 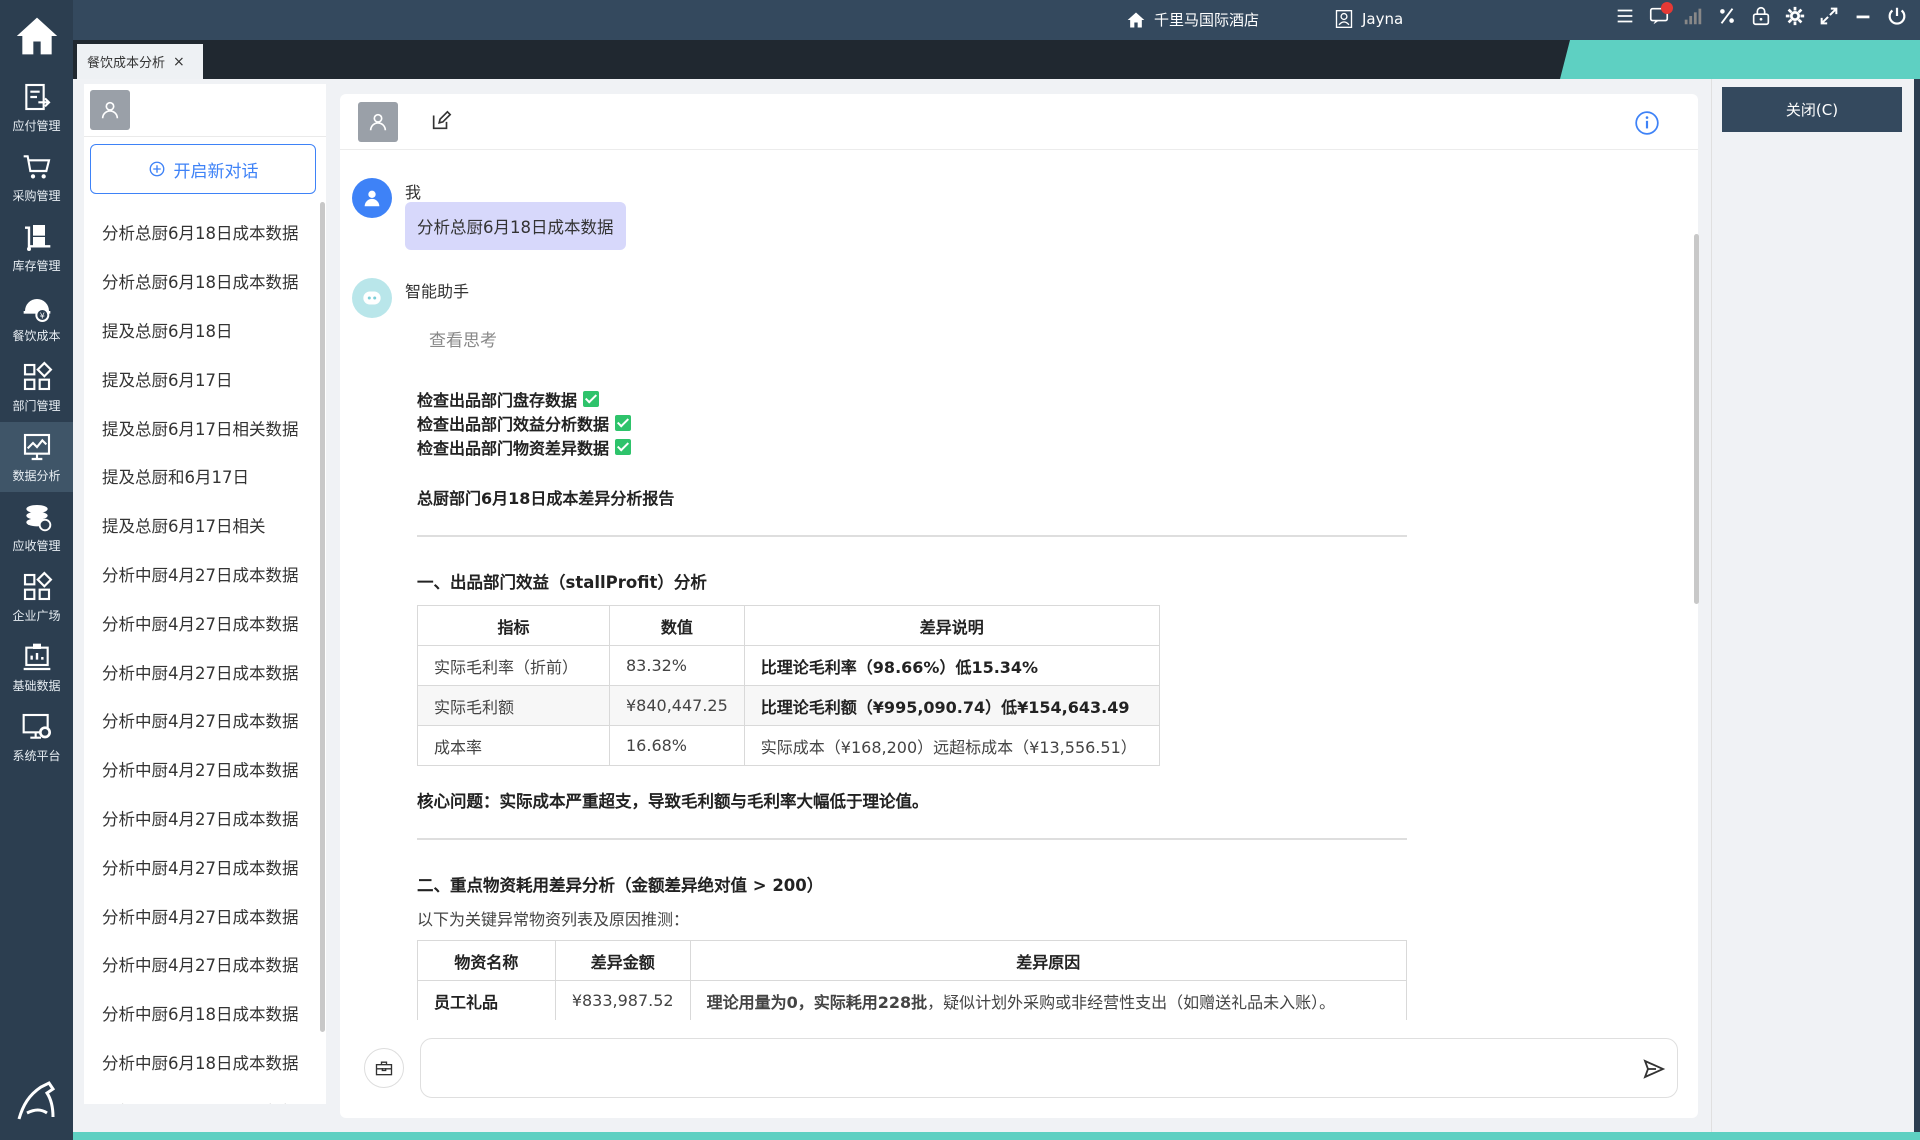 I want to click on nav-item-department: 部门管理, so click(x=36, y=387).